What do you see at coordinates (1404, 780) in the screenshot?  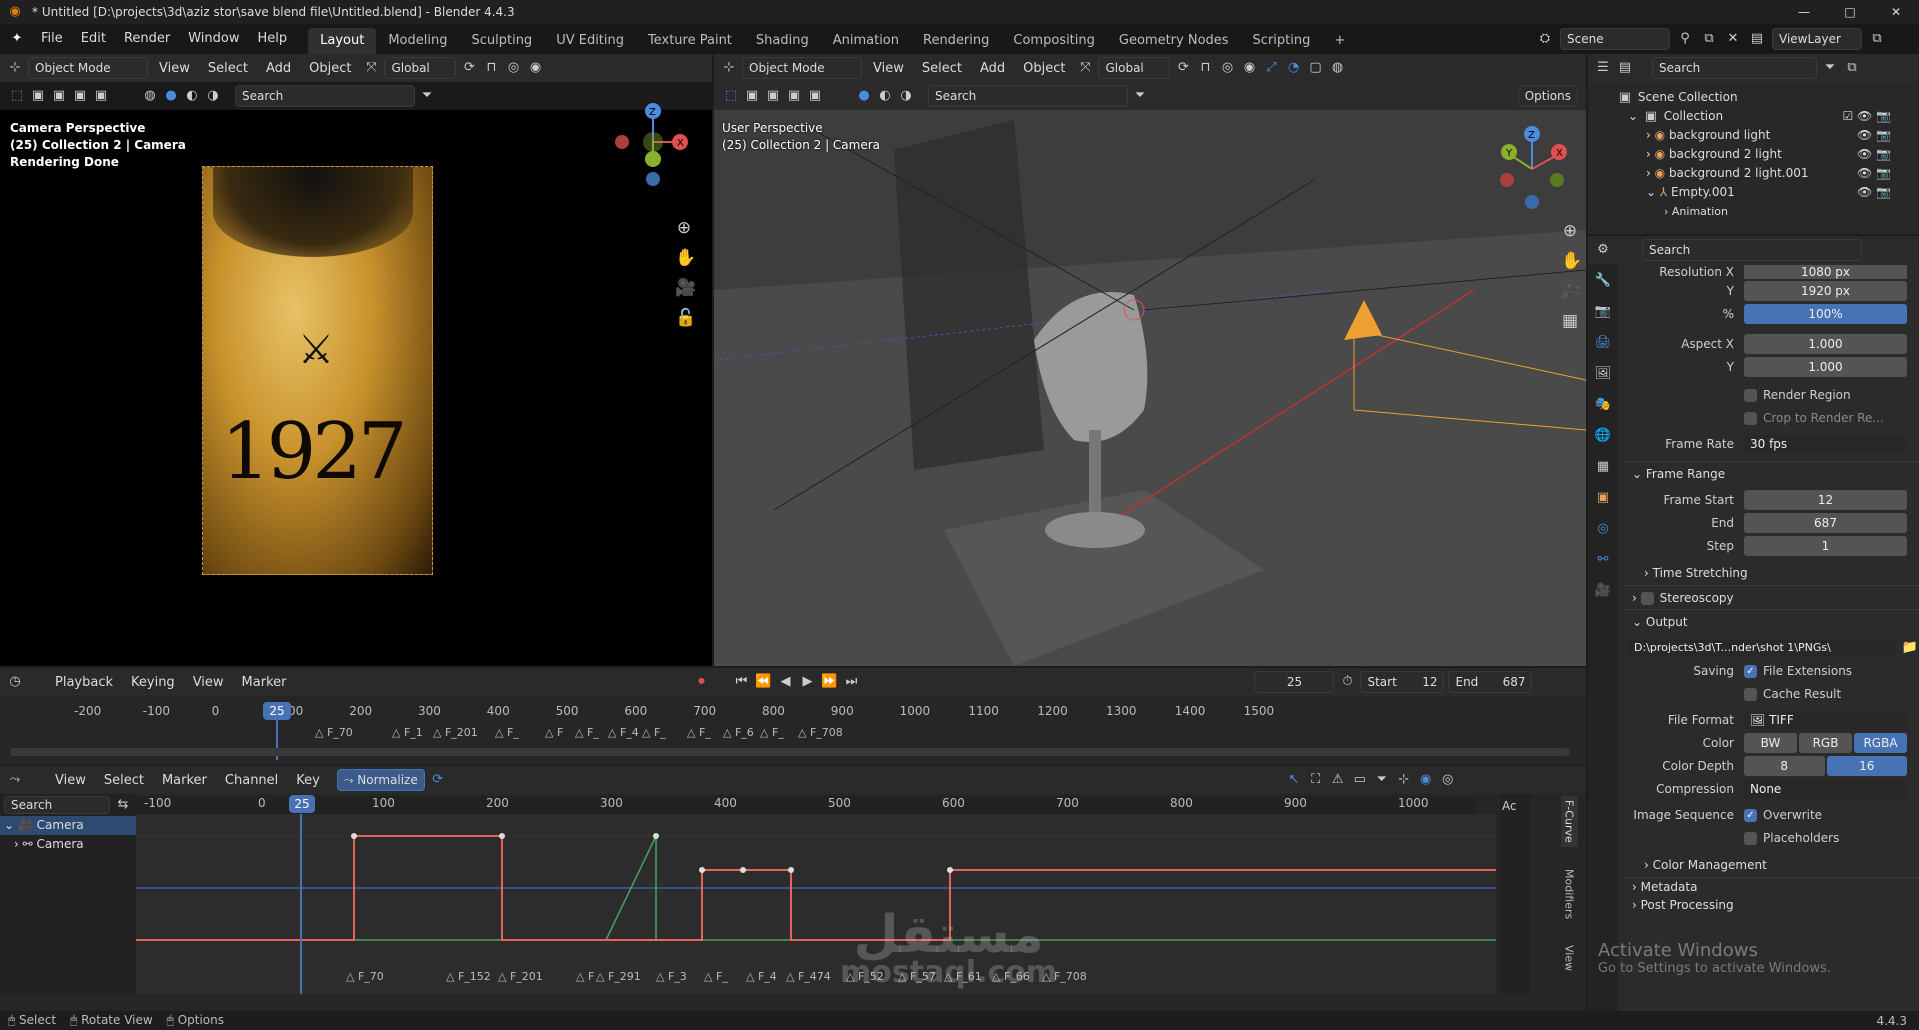 I see `pivot-icon: ⊹` at bounding box center [1404, 780].